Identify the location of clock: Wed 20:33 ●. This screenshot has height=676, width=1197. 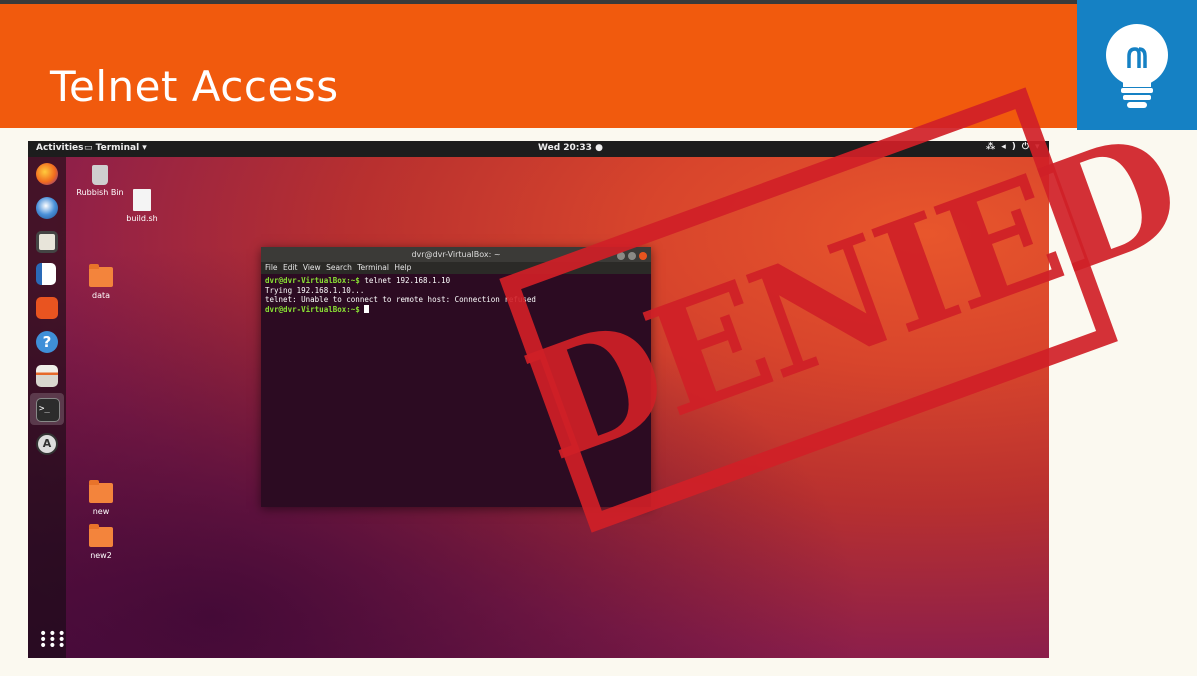
(570, 148).